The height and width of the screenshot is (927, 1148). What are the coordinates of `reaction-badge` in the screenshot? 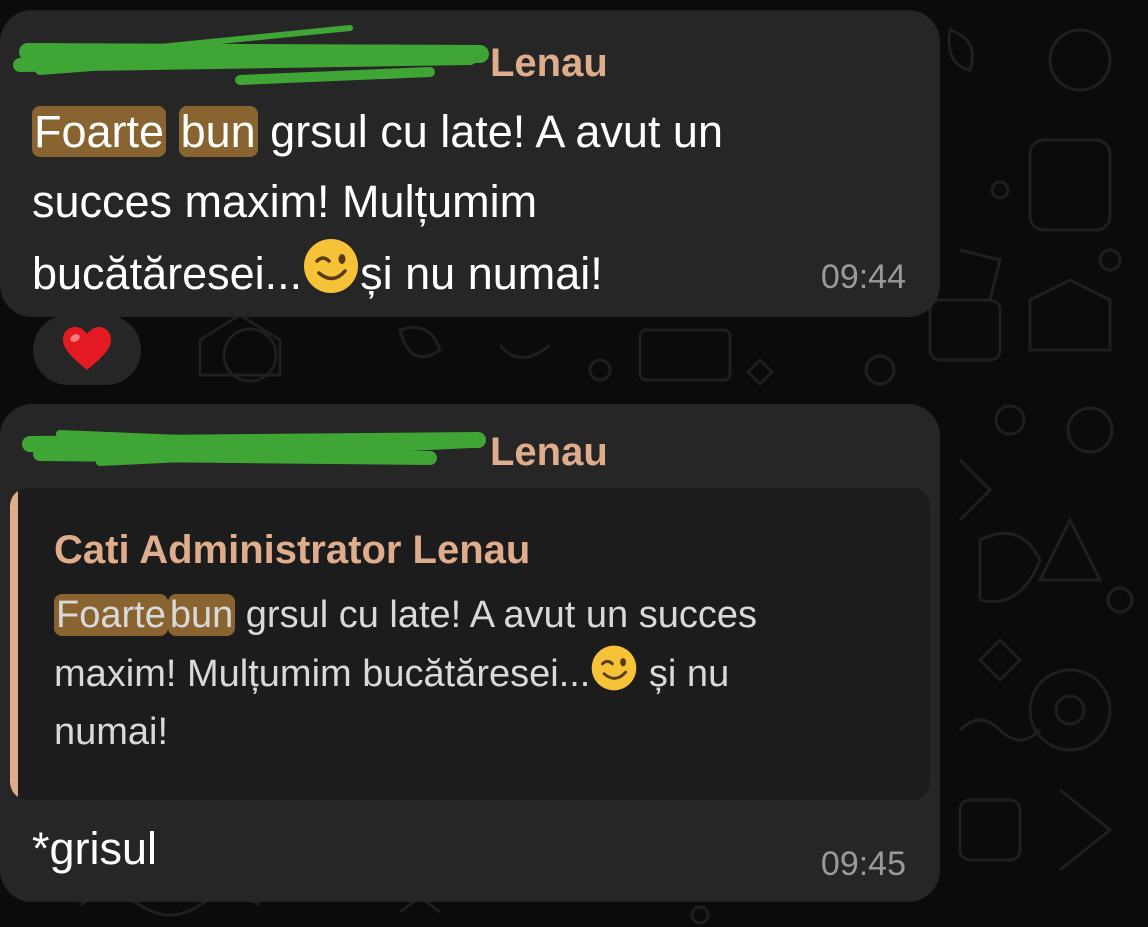 It's located at (87, 350).